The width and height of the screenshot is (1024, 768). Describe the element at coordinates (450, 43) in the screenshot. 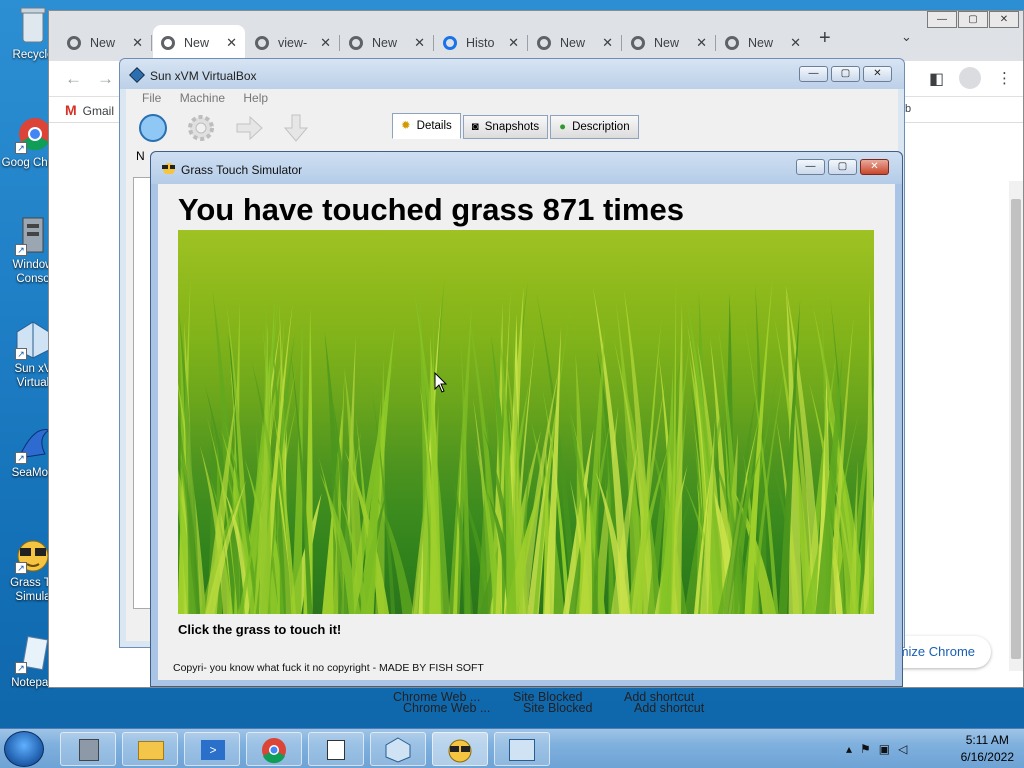

I see `history-icon` at that location.